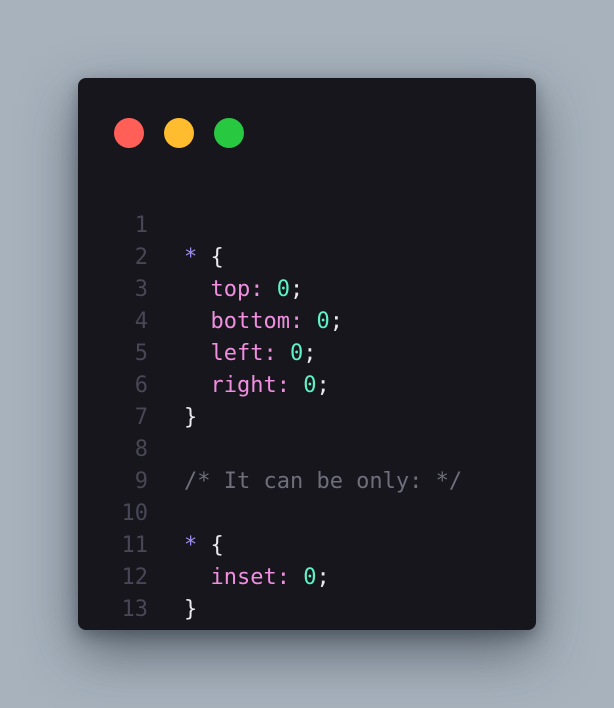 Image resolution: width=614 pixels, height=708 pixels. I want to click on close-brace: }, so click(191, 609).